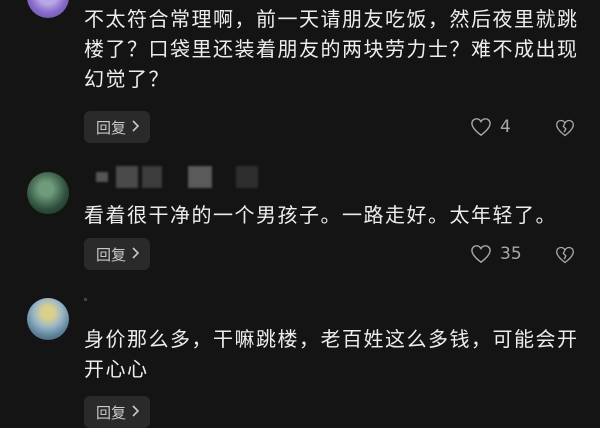 The image size is (600, 428). Describe the element at coordinates (320, 215) in the screenshot. I see `comment-text: 看着很干净的一个男孩子。一路走好。太年轻了。` at that location.